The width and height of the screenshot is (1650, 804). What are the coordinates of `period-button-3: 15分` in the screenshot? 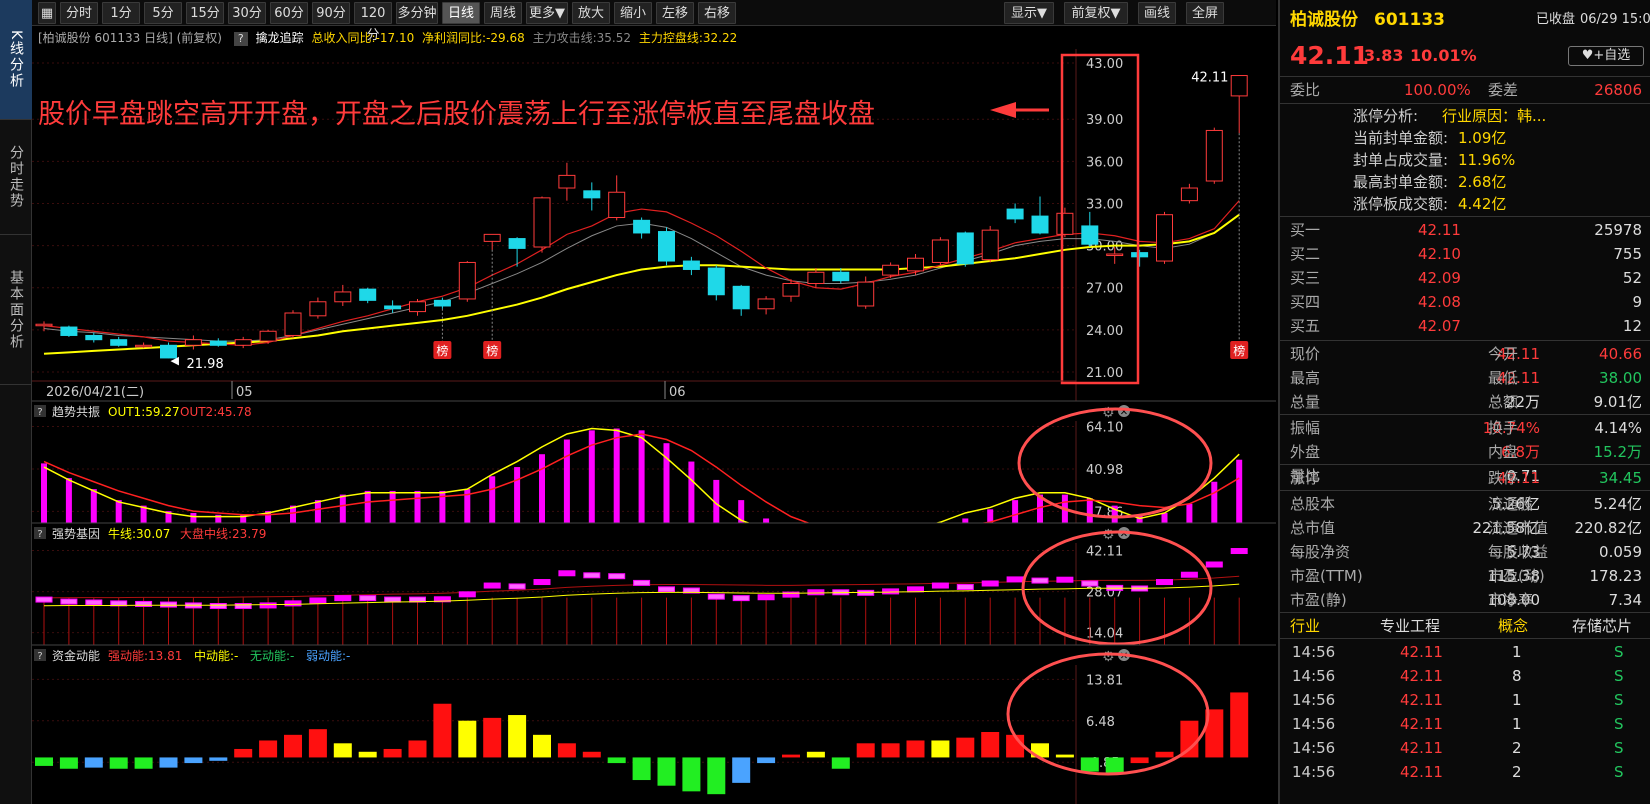 It's located at (205, 13).